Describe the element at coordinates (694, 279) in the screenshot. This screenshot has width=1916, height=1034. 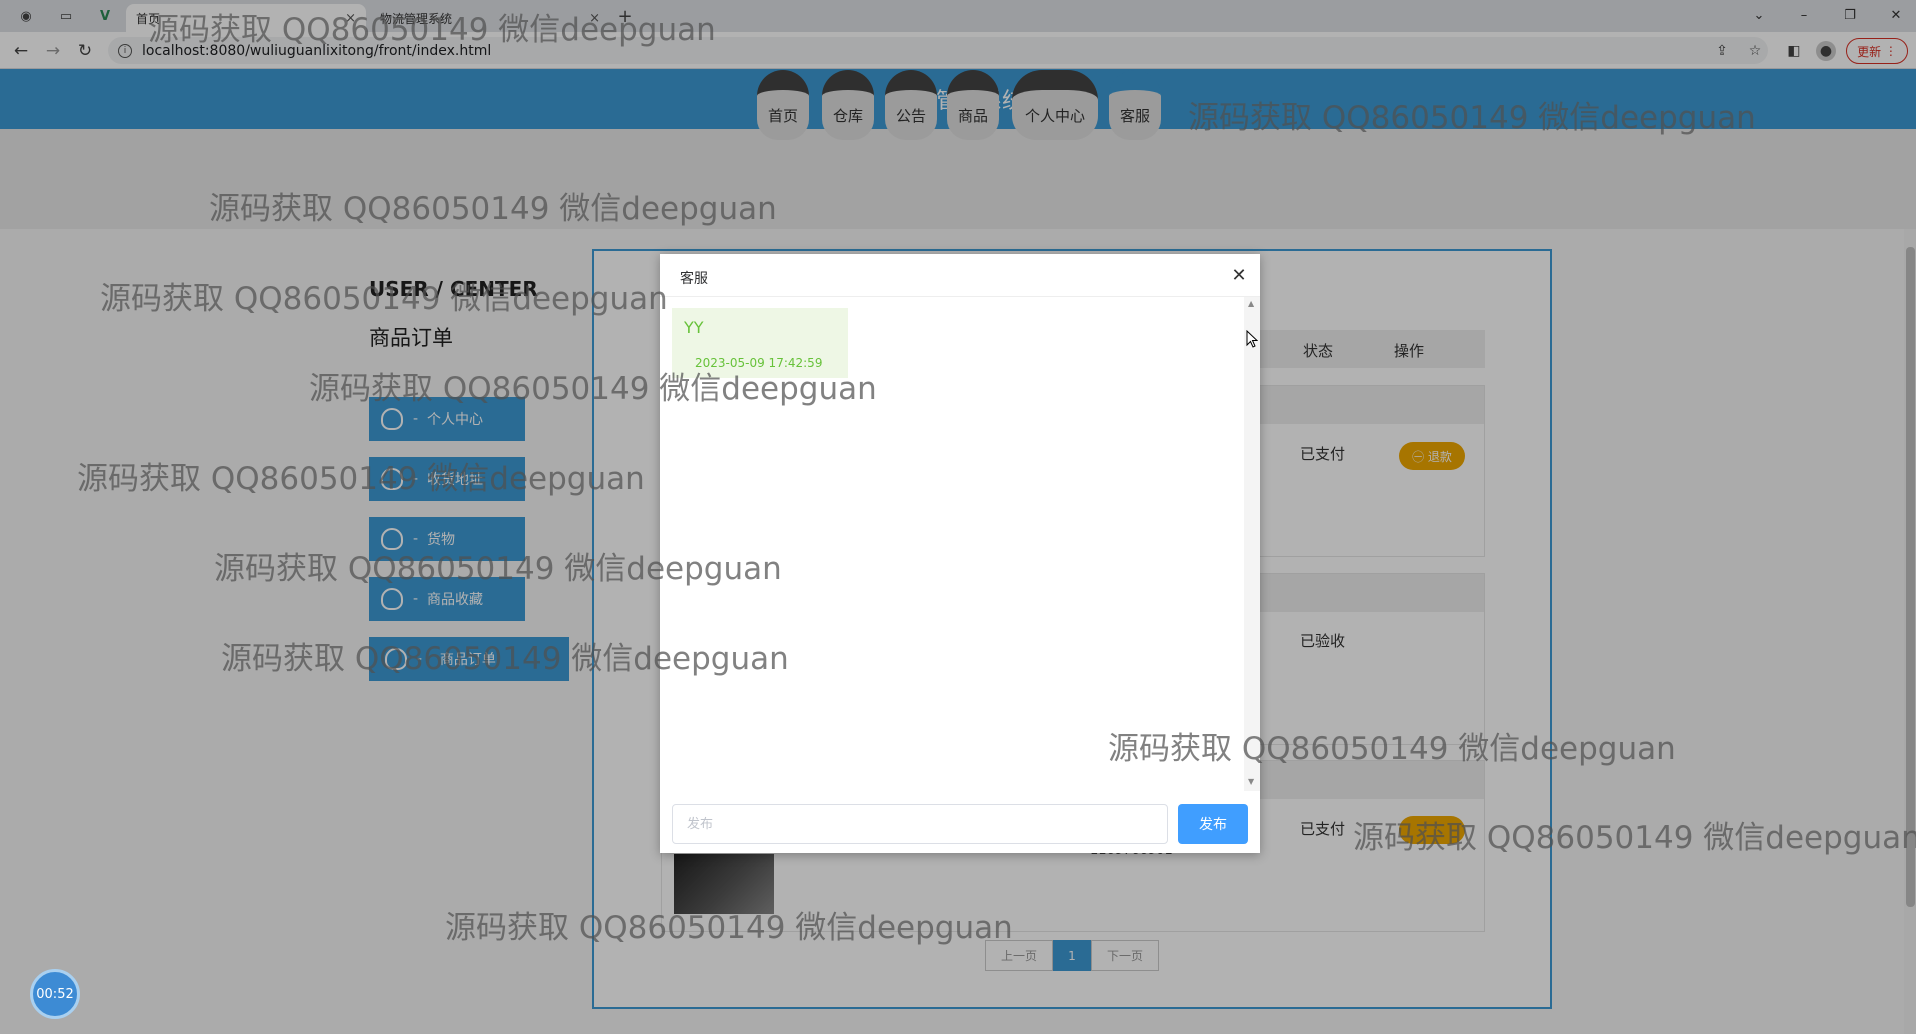
I see `dialog-title: 客服` at that location.